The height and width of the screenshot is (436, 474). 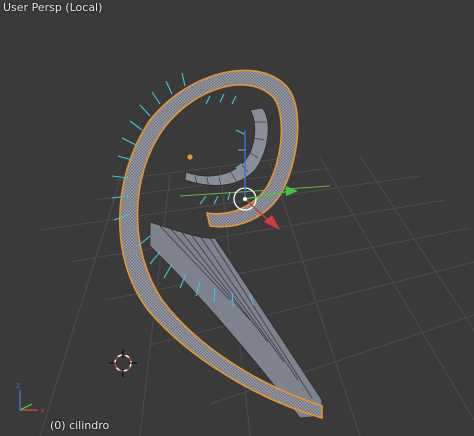 I want to click on view-name-label: User Persp (Local), so click(x=53, y=7).